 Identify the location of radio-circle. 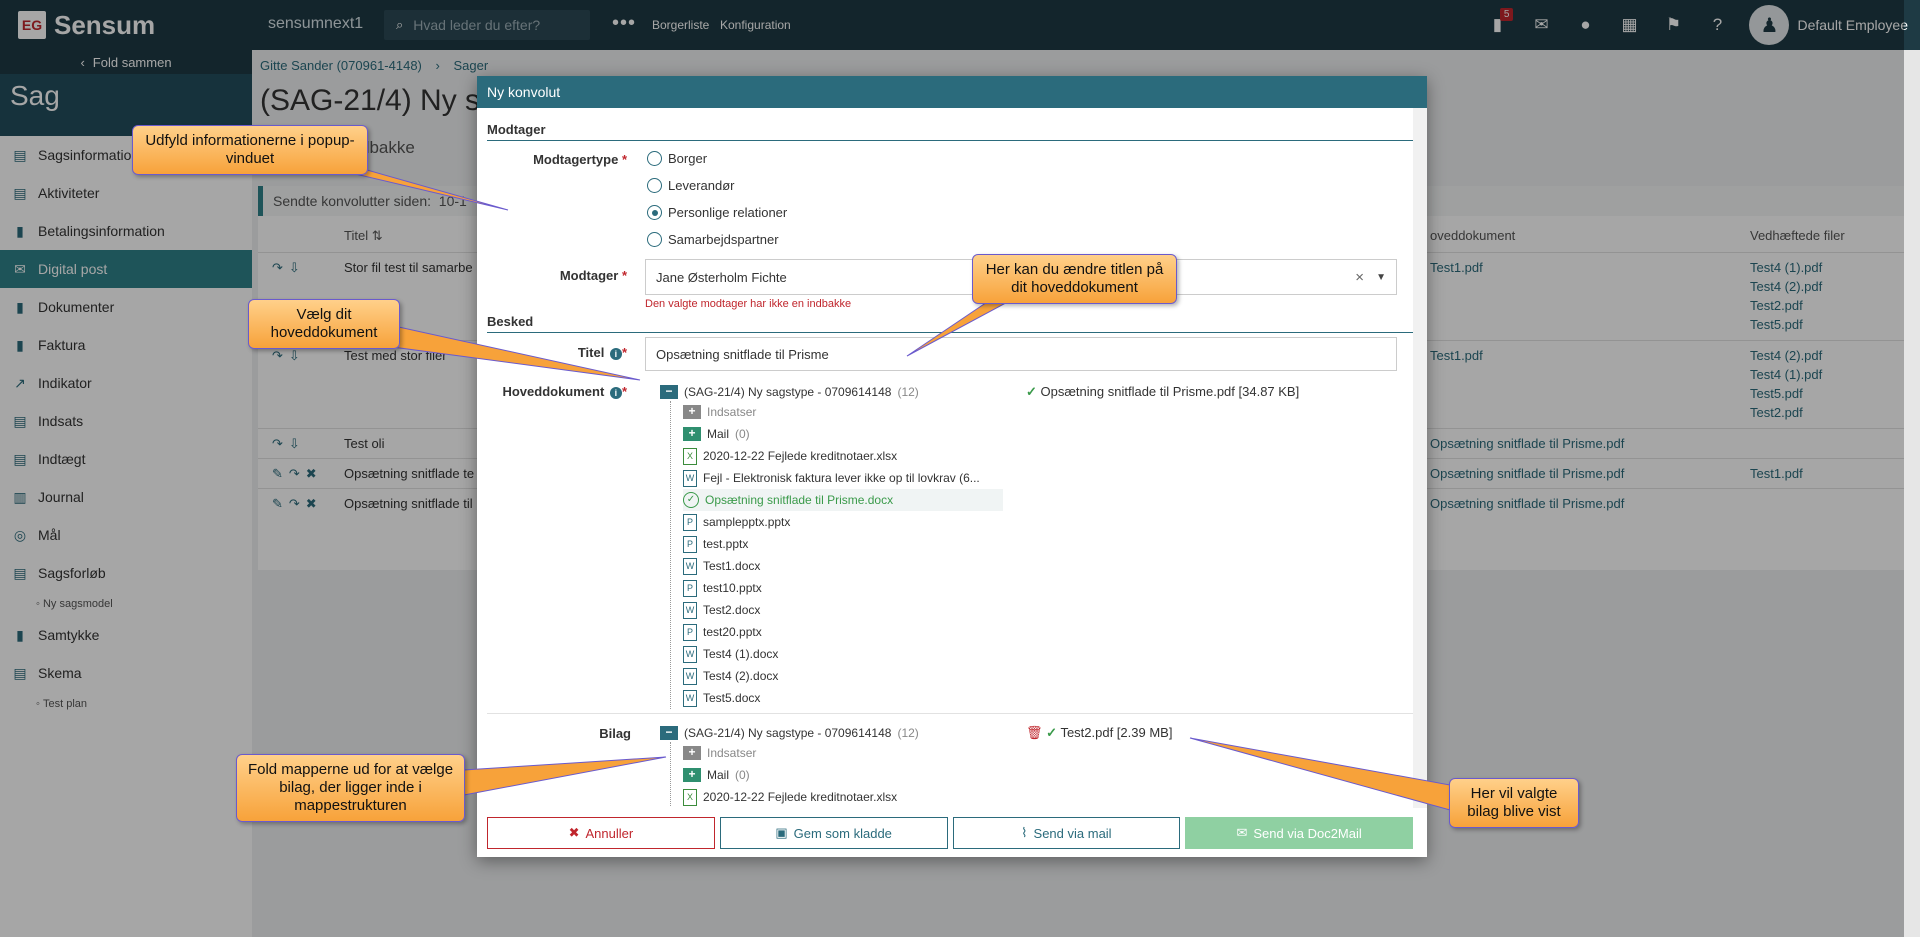
(654, 239).